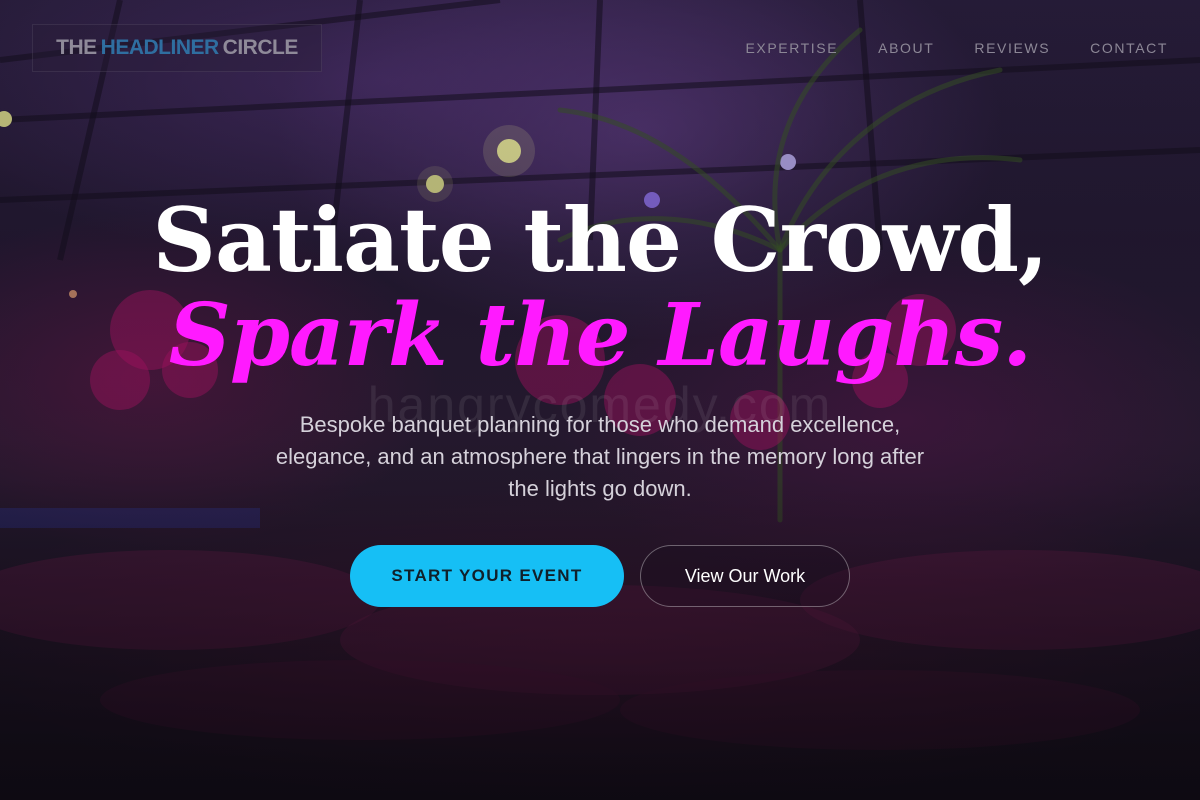 The height and width of the screenshot is (800, 1200). Describe the element at coordinates (1012, 48) in the screenshot. I see `nav-link-reviews: REVIEWS` at that location.